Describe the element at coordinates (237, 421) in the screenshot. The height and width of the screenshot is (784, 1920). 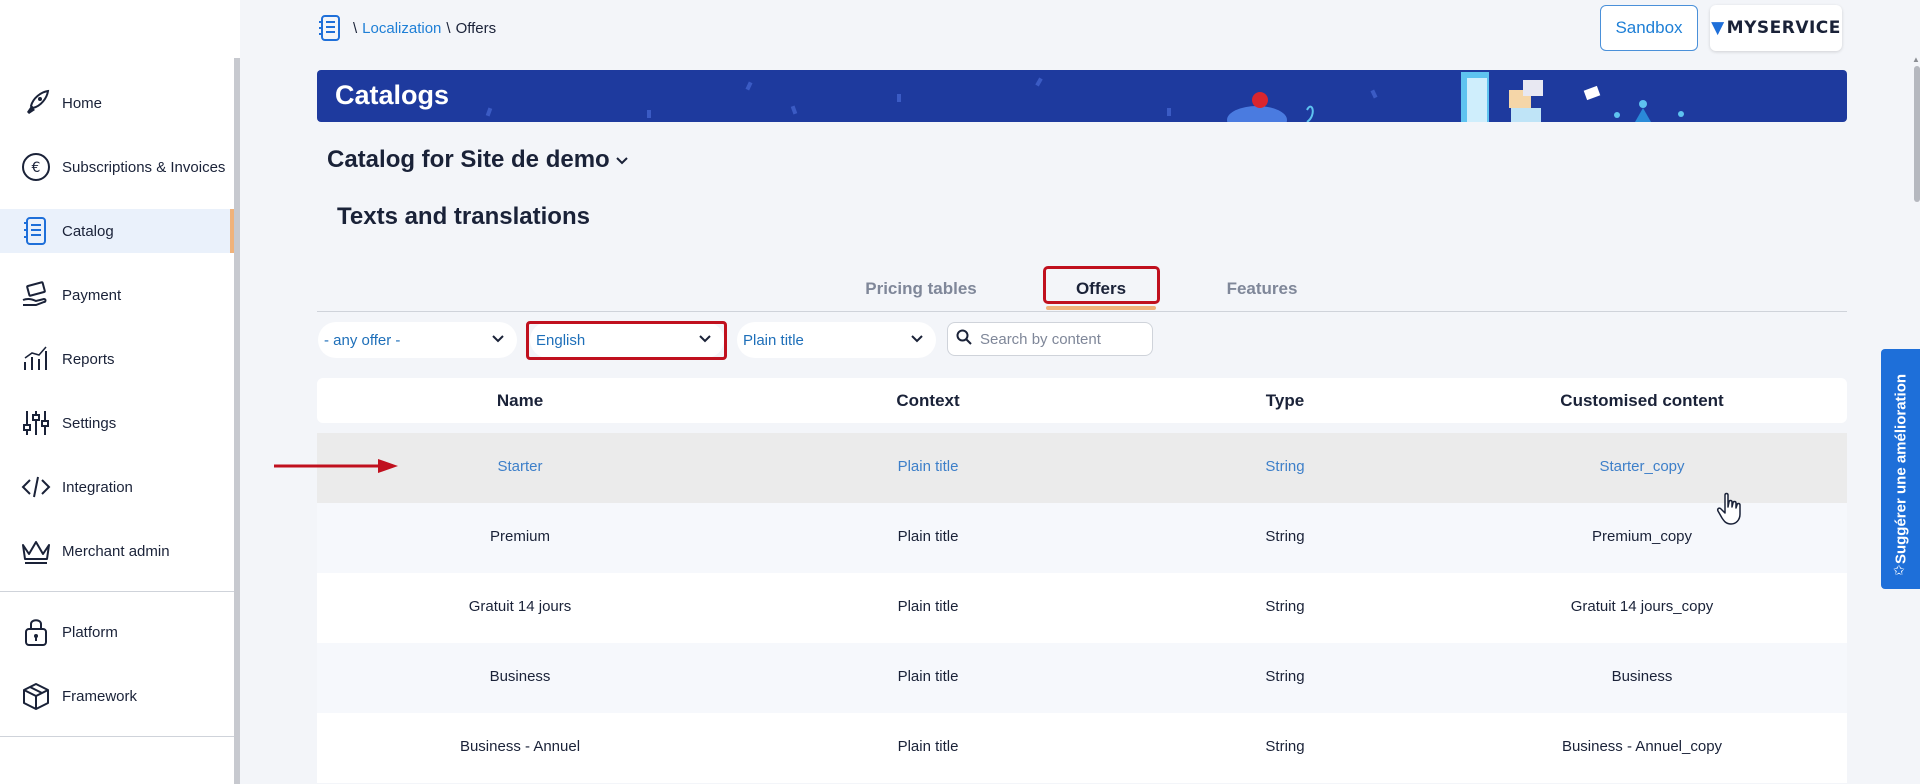
I see `sidebar-scrollbar` at that location.